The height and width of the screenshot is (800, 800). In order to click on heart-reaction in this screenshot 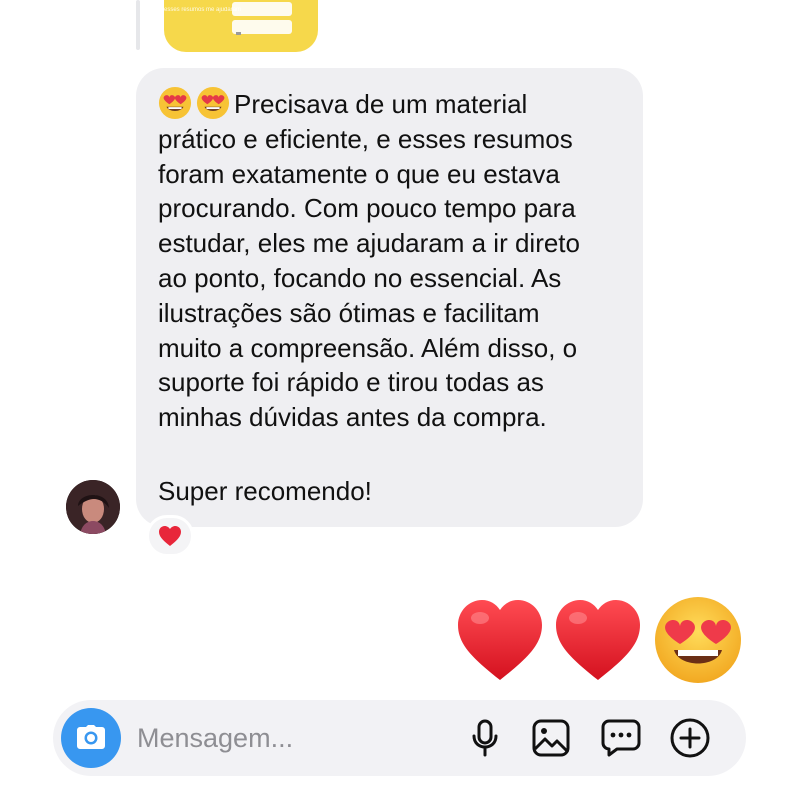, I will do `click(170, 536)`.